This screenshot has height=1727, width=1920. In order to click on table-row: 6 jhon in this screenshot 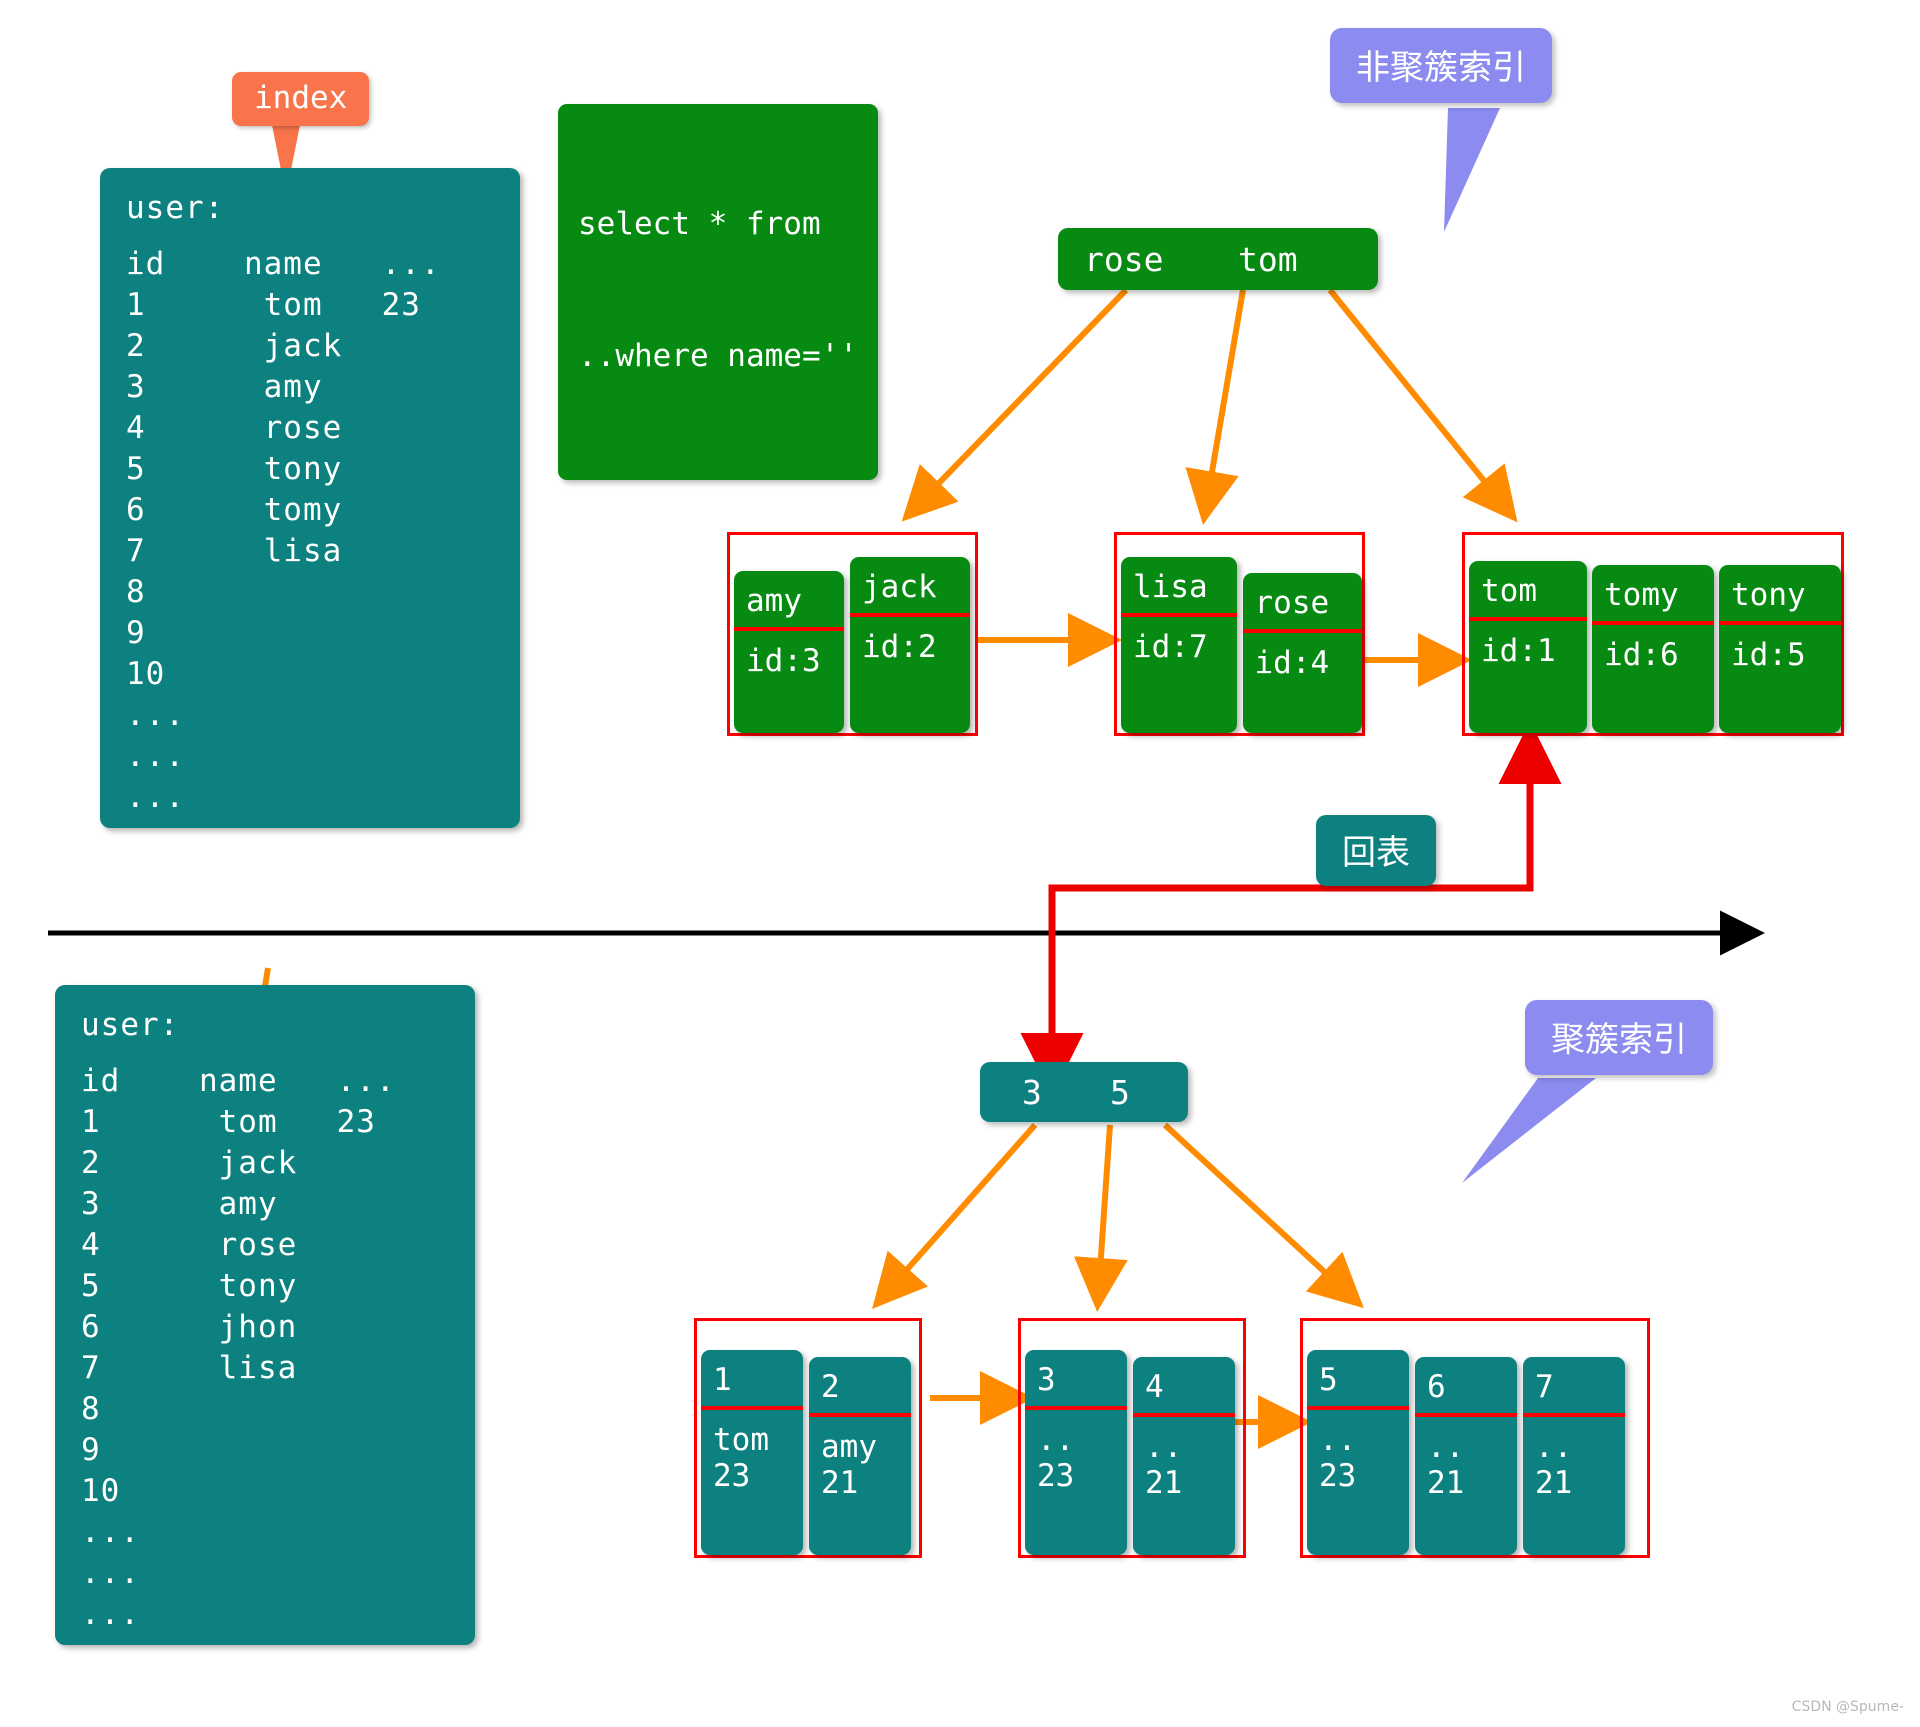, I will do `click(189, 1327)`.